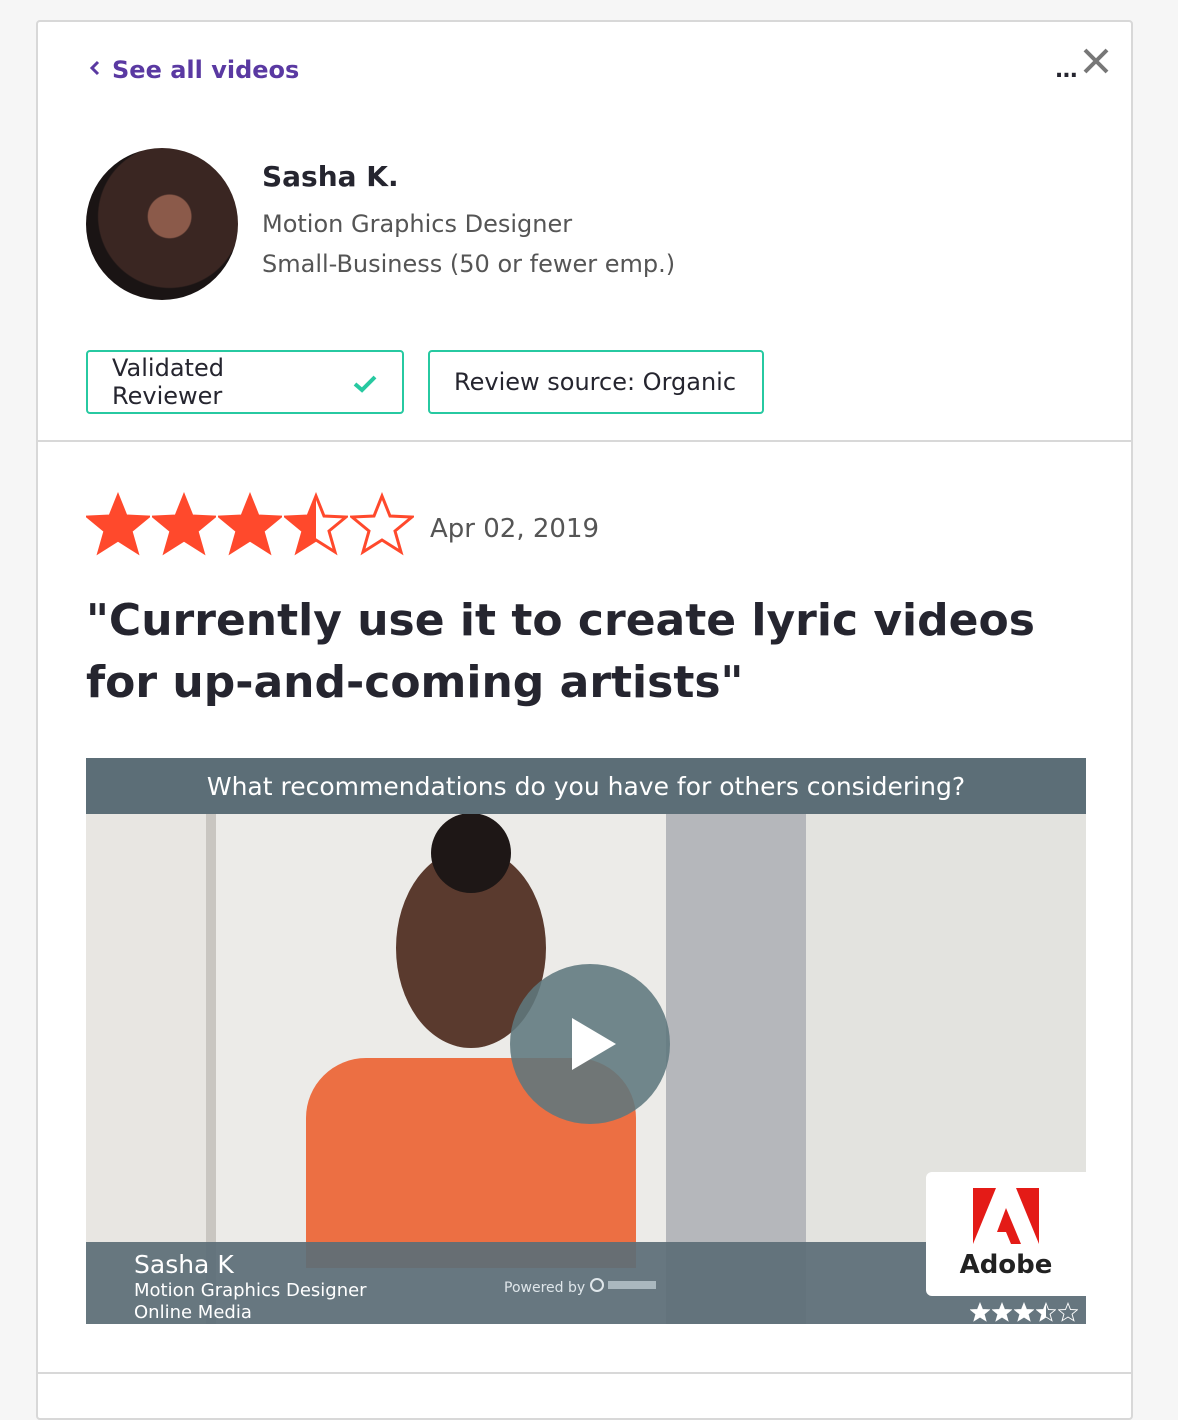  Describe the element at coordinates (584, 441) in the screenshot. I see `section-divider` at that location.